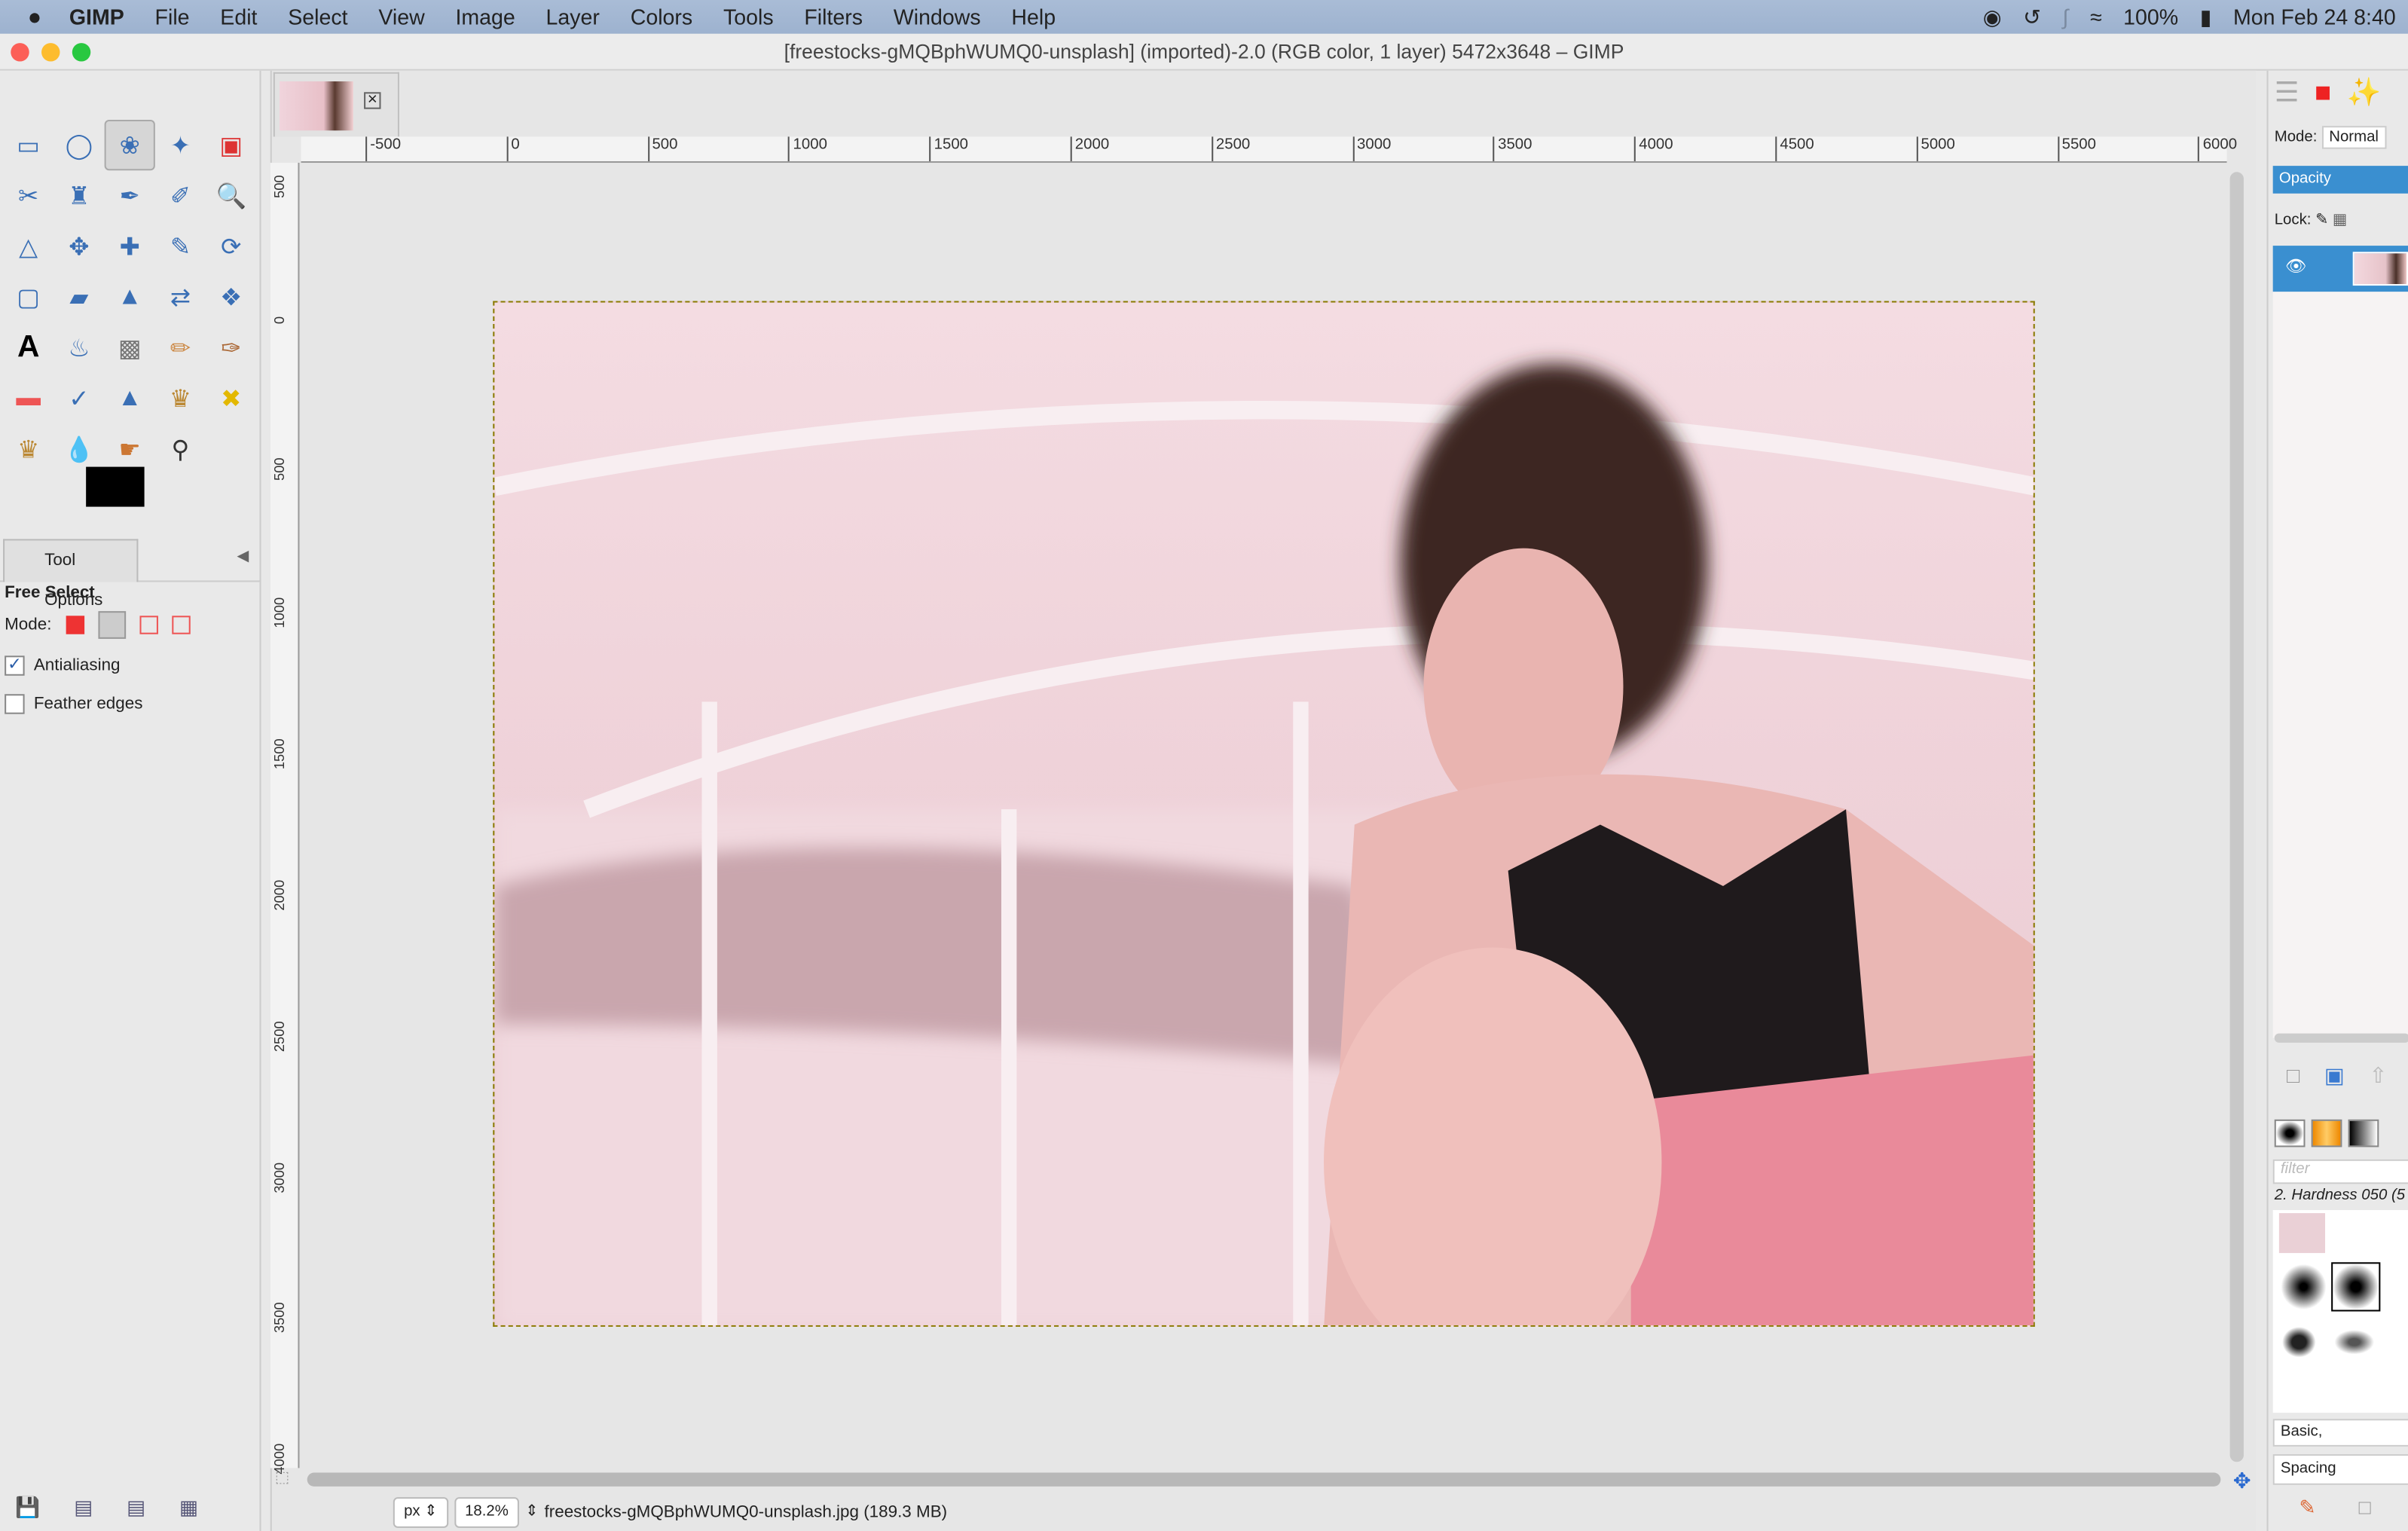 The width and height of the screenshot is (2408, 1531). What do you see at coordinates (78, 145) in the screenshot?
I see `ellipse-select-icon: ◯` at bounding box center [78, 145].